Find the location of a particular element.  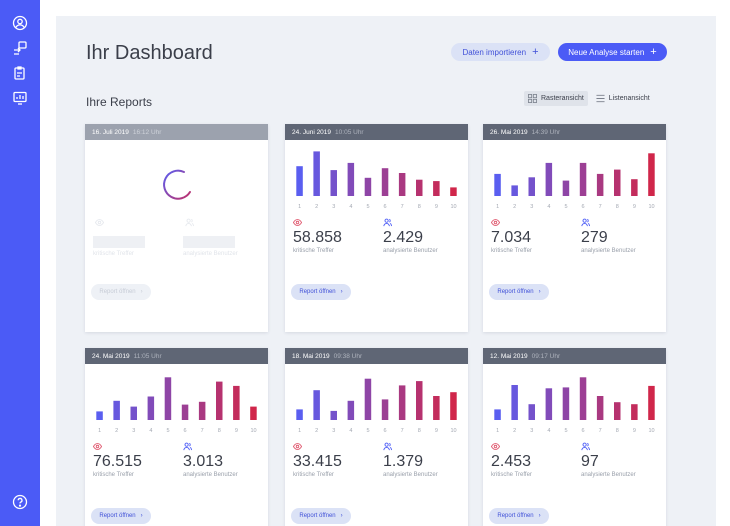

stat-users: 3.013 analysierte Benutzer is located at coordinates (210, 460).